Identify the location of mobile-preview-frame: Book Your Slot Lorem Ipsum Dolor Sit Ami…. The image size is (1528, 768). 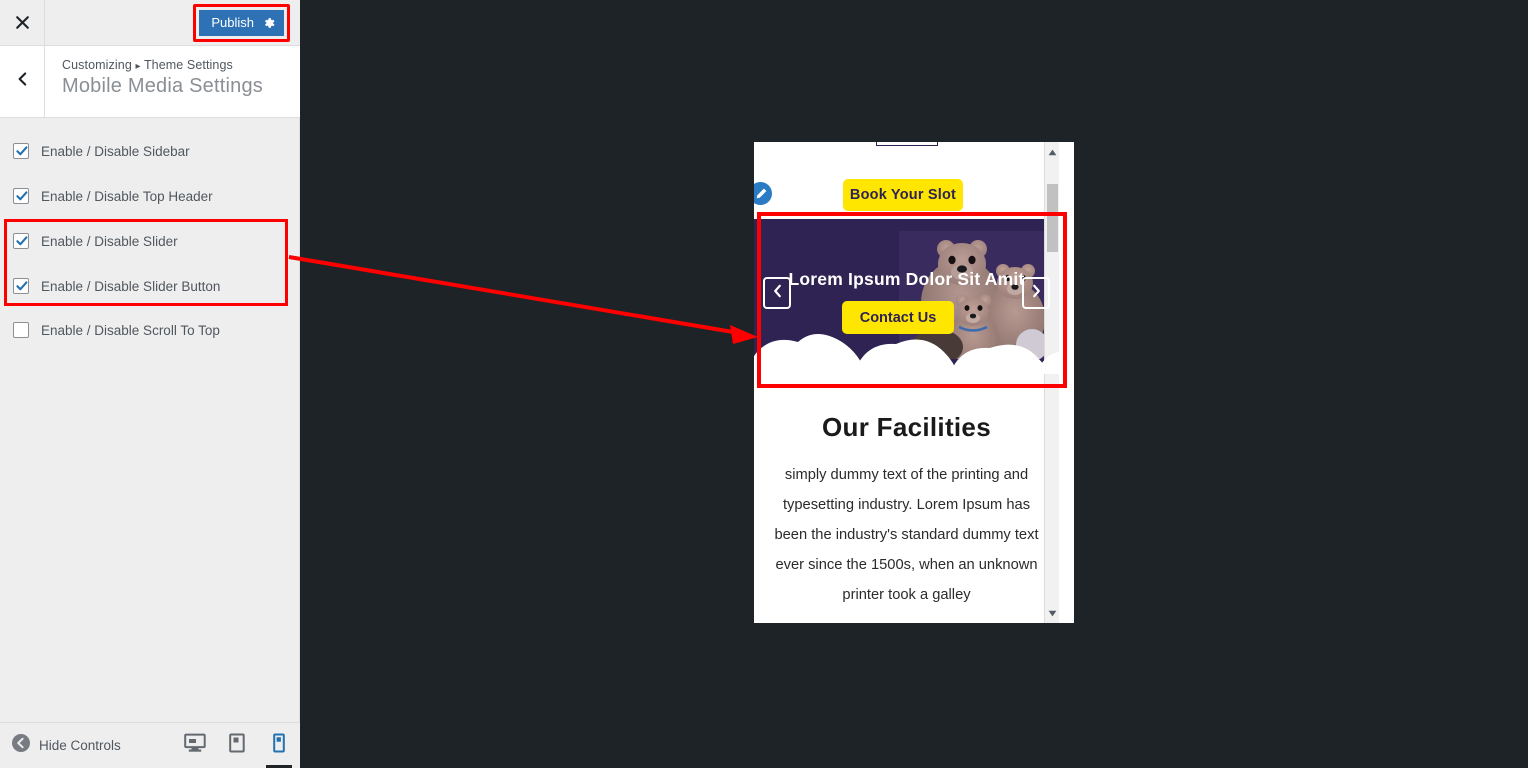
(914, 382).